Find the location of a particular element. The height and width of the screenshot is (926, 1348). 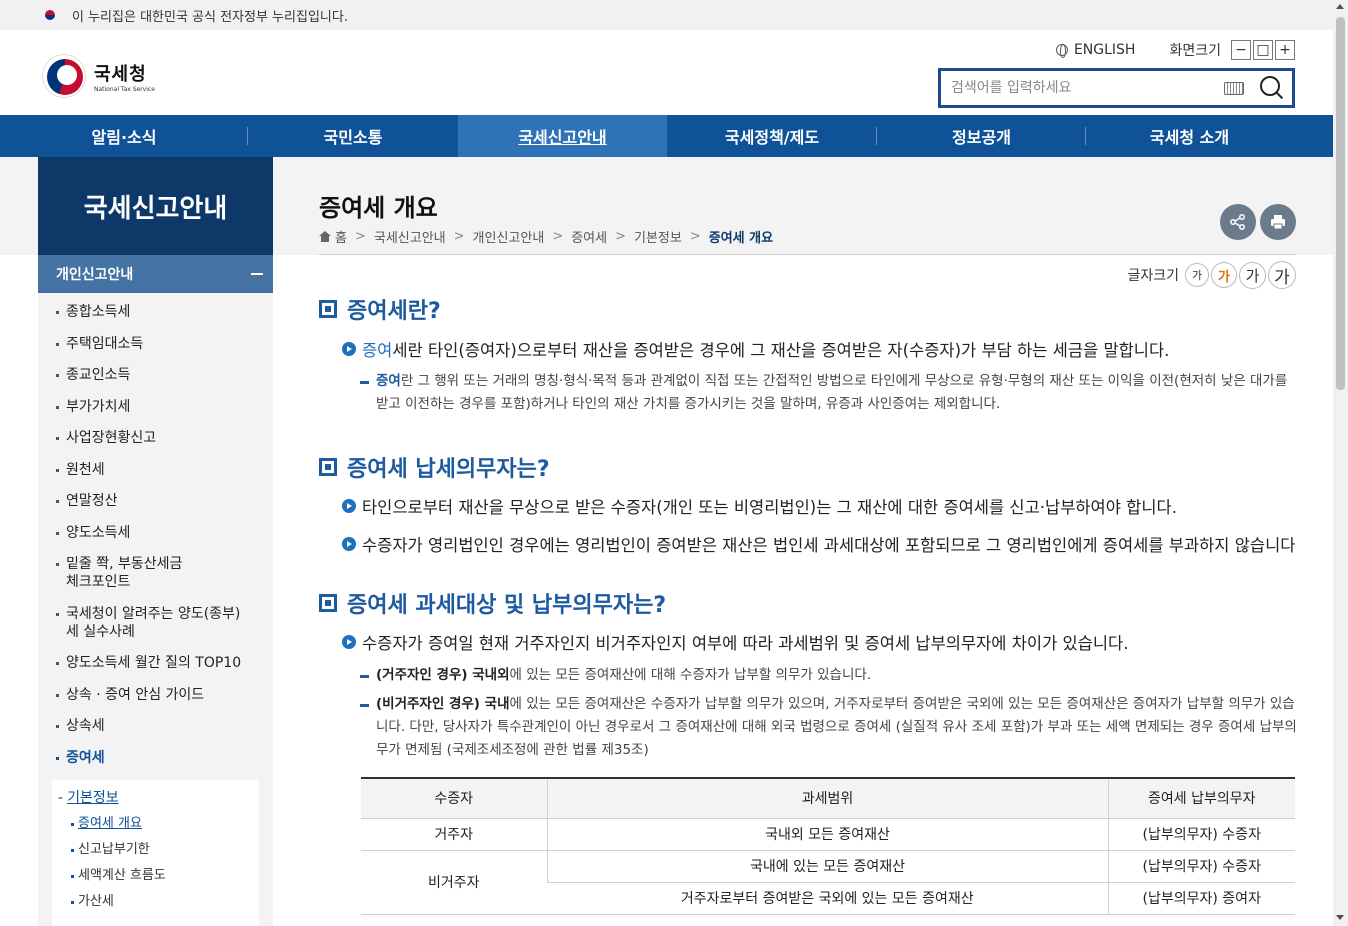

sidebar-item-withholding: 원천세 is located at coordinates (155, 470).